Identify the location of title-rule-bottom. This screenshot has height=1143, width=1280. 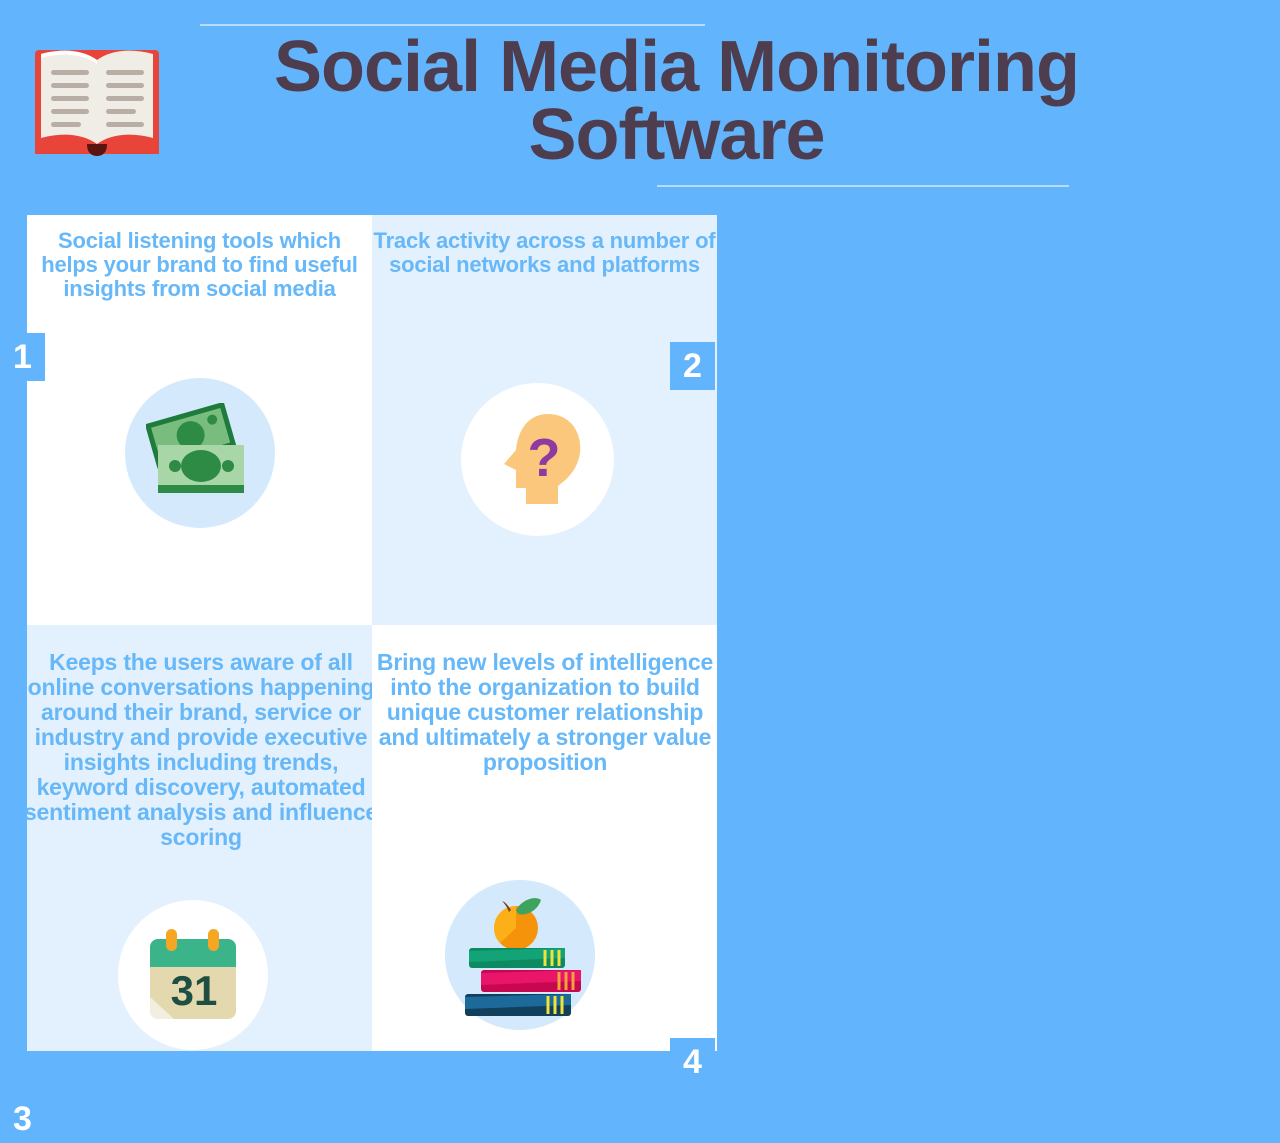
(863, 186).